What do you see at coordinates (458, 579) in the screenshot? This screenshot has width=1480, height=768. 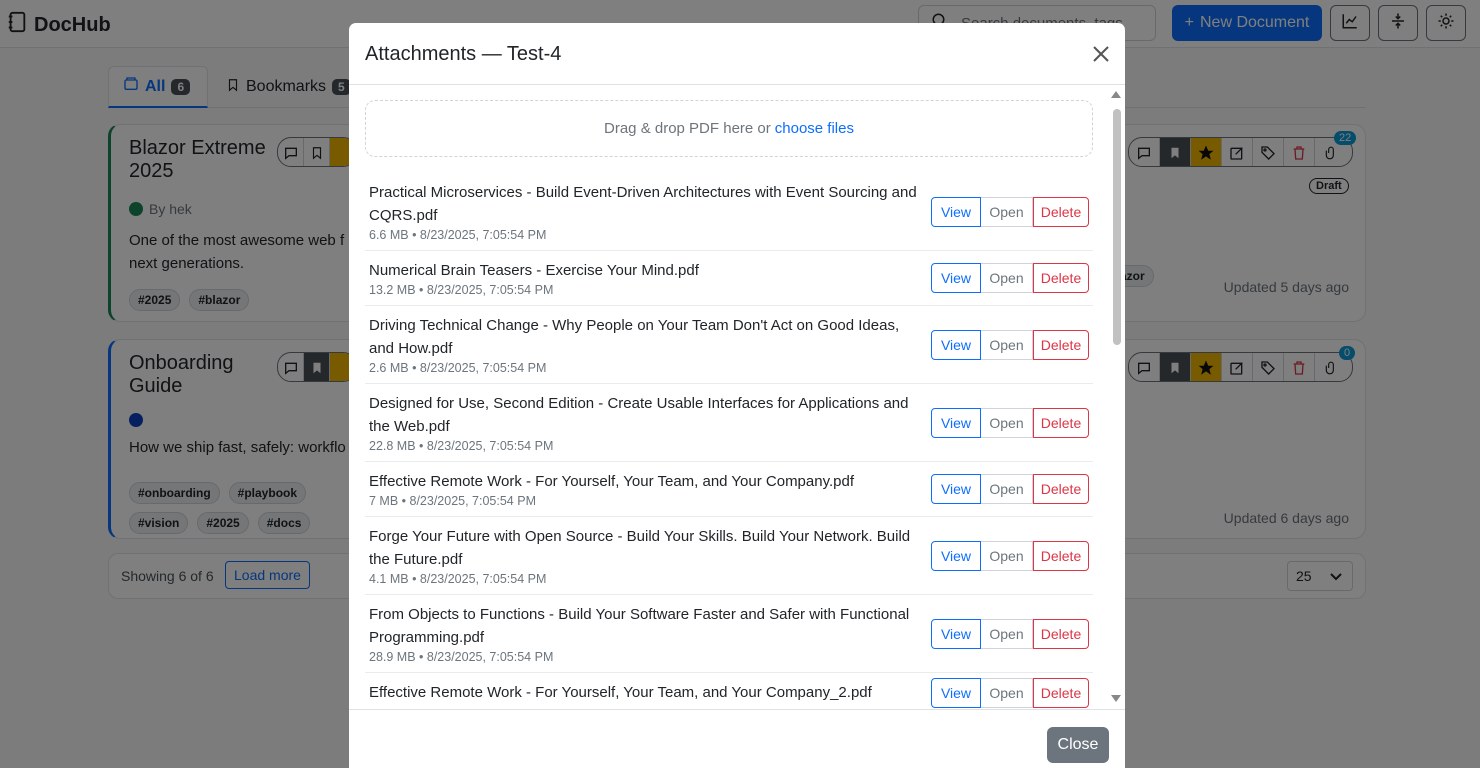 I see `attachment-meta: 4.1 MB • 8/23/2025, 7:05:54 PM` at bounding box center [458, 579].